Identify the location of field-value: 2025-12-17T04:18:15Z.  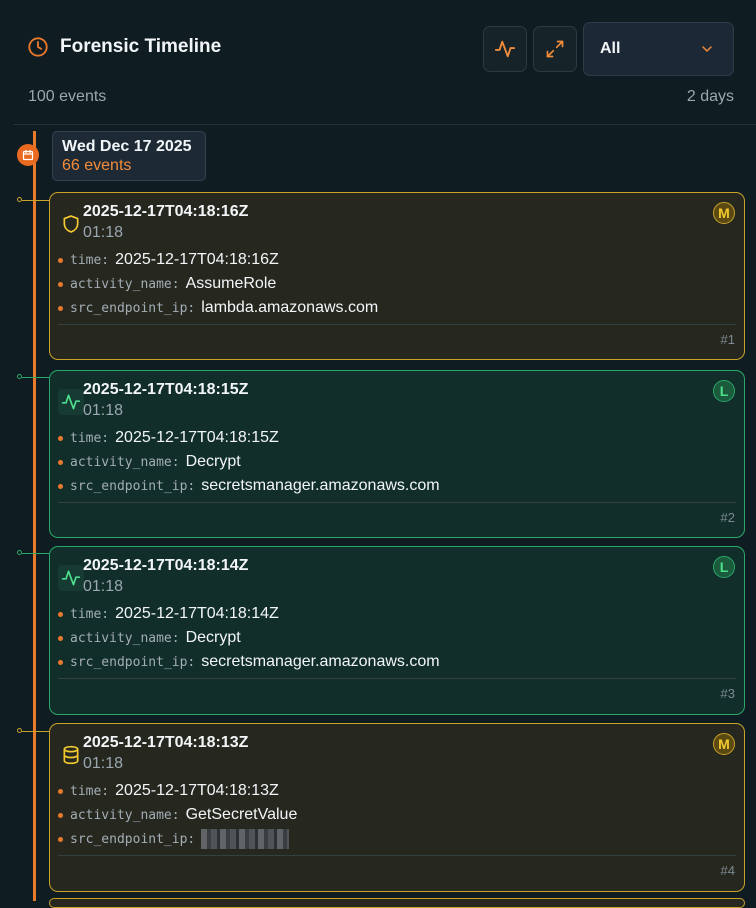
(197, 437).